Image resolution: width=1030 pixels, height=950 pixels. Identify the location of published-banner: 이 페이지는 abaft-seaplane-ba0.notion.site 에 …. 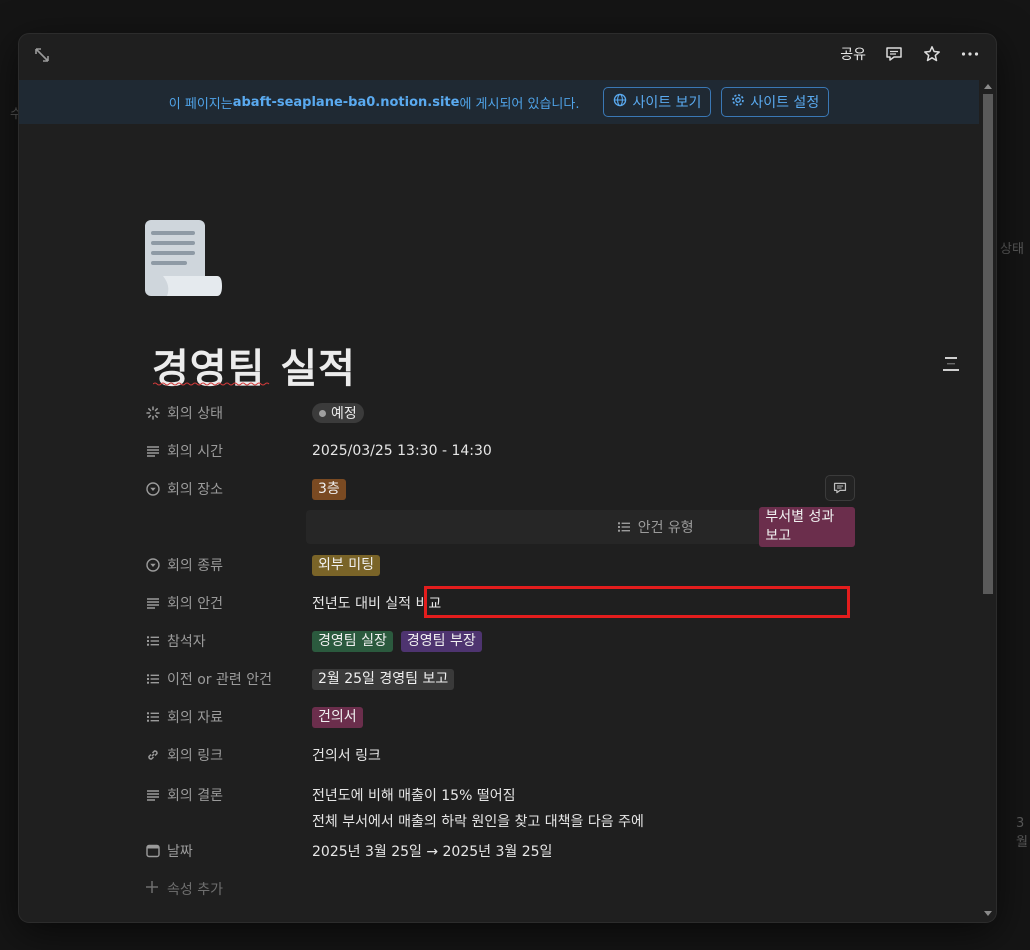
(499, 102).